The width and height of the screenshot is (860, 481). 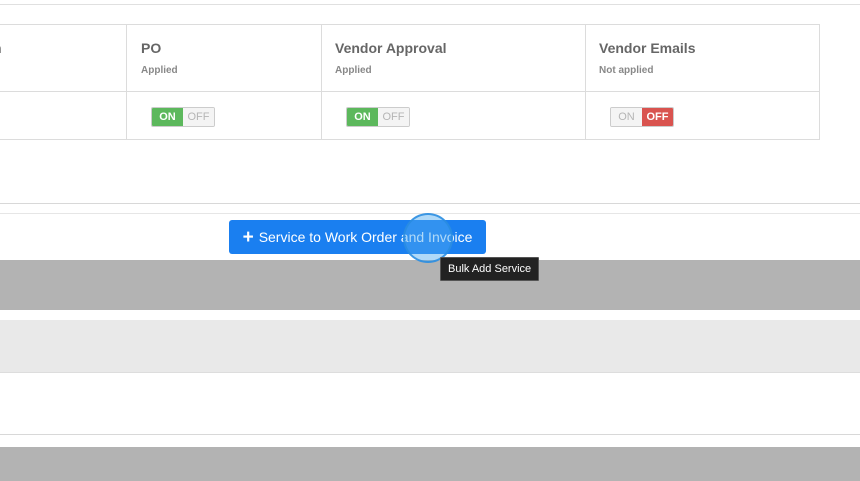 What do you see at coordinates (430, 346) in the screenshot?
I see `panel-row-band` at bounding box center [430, 346].